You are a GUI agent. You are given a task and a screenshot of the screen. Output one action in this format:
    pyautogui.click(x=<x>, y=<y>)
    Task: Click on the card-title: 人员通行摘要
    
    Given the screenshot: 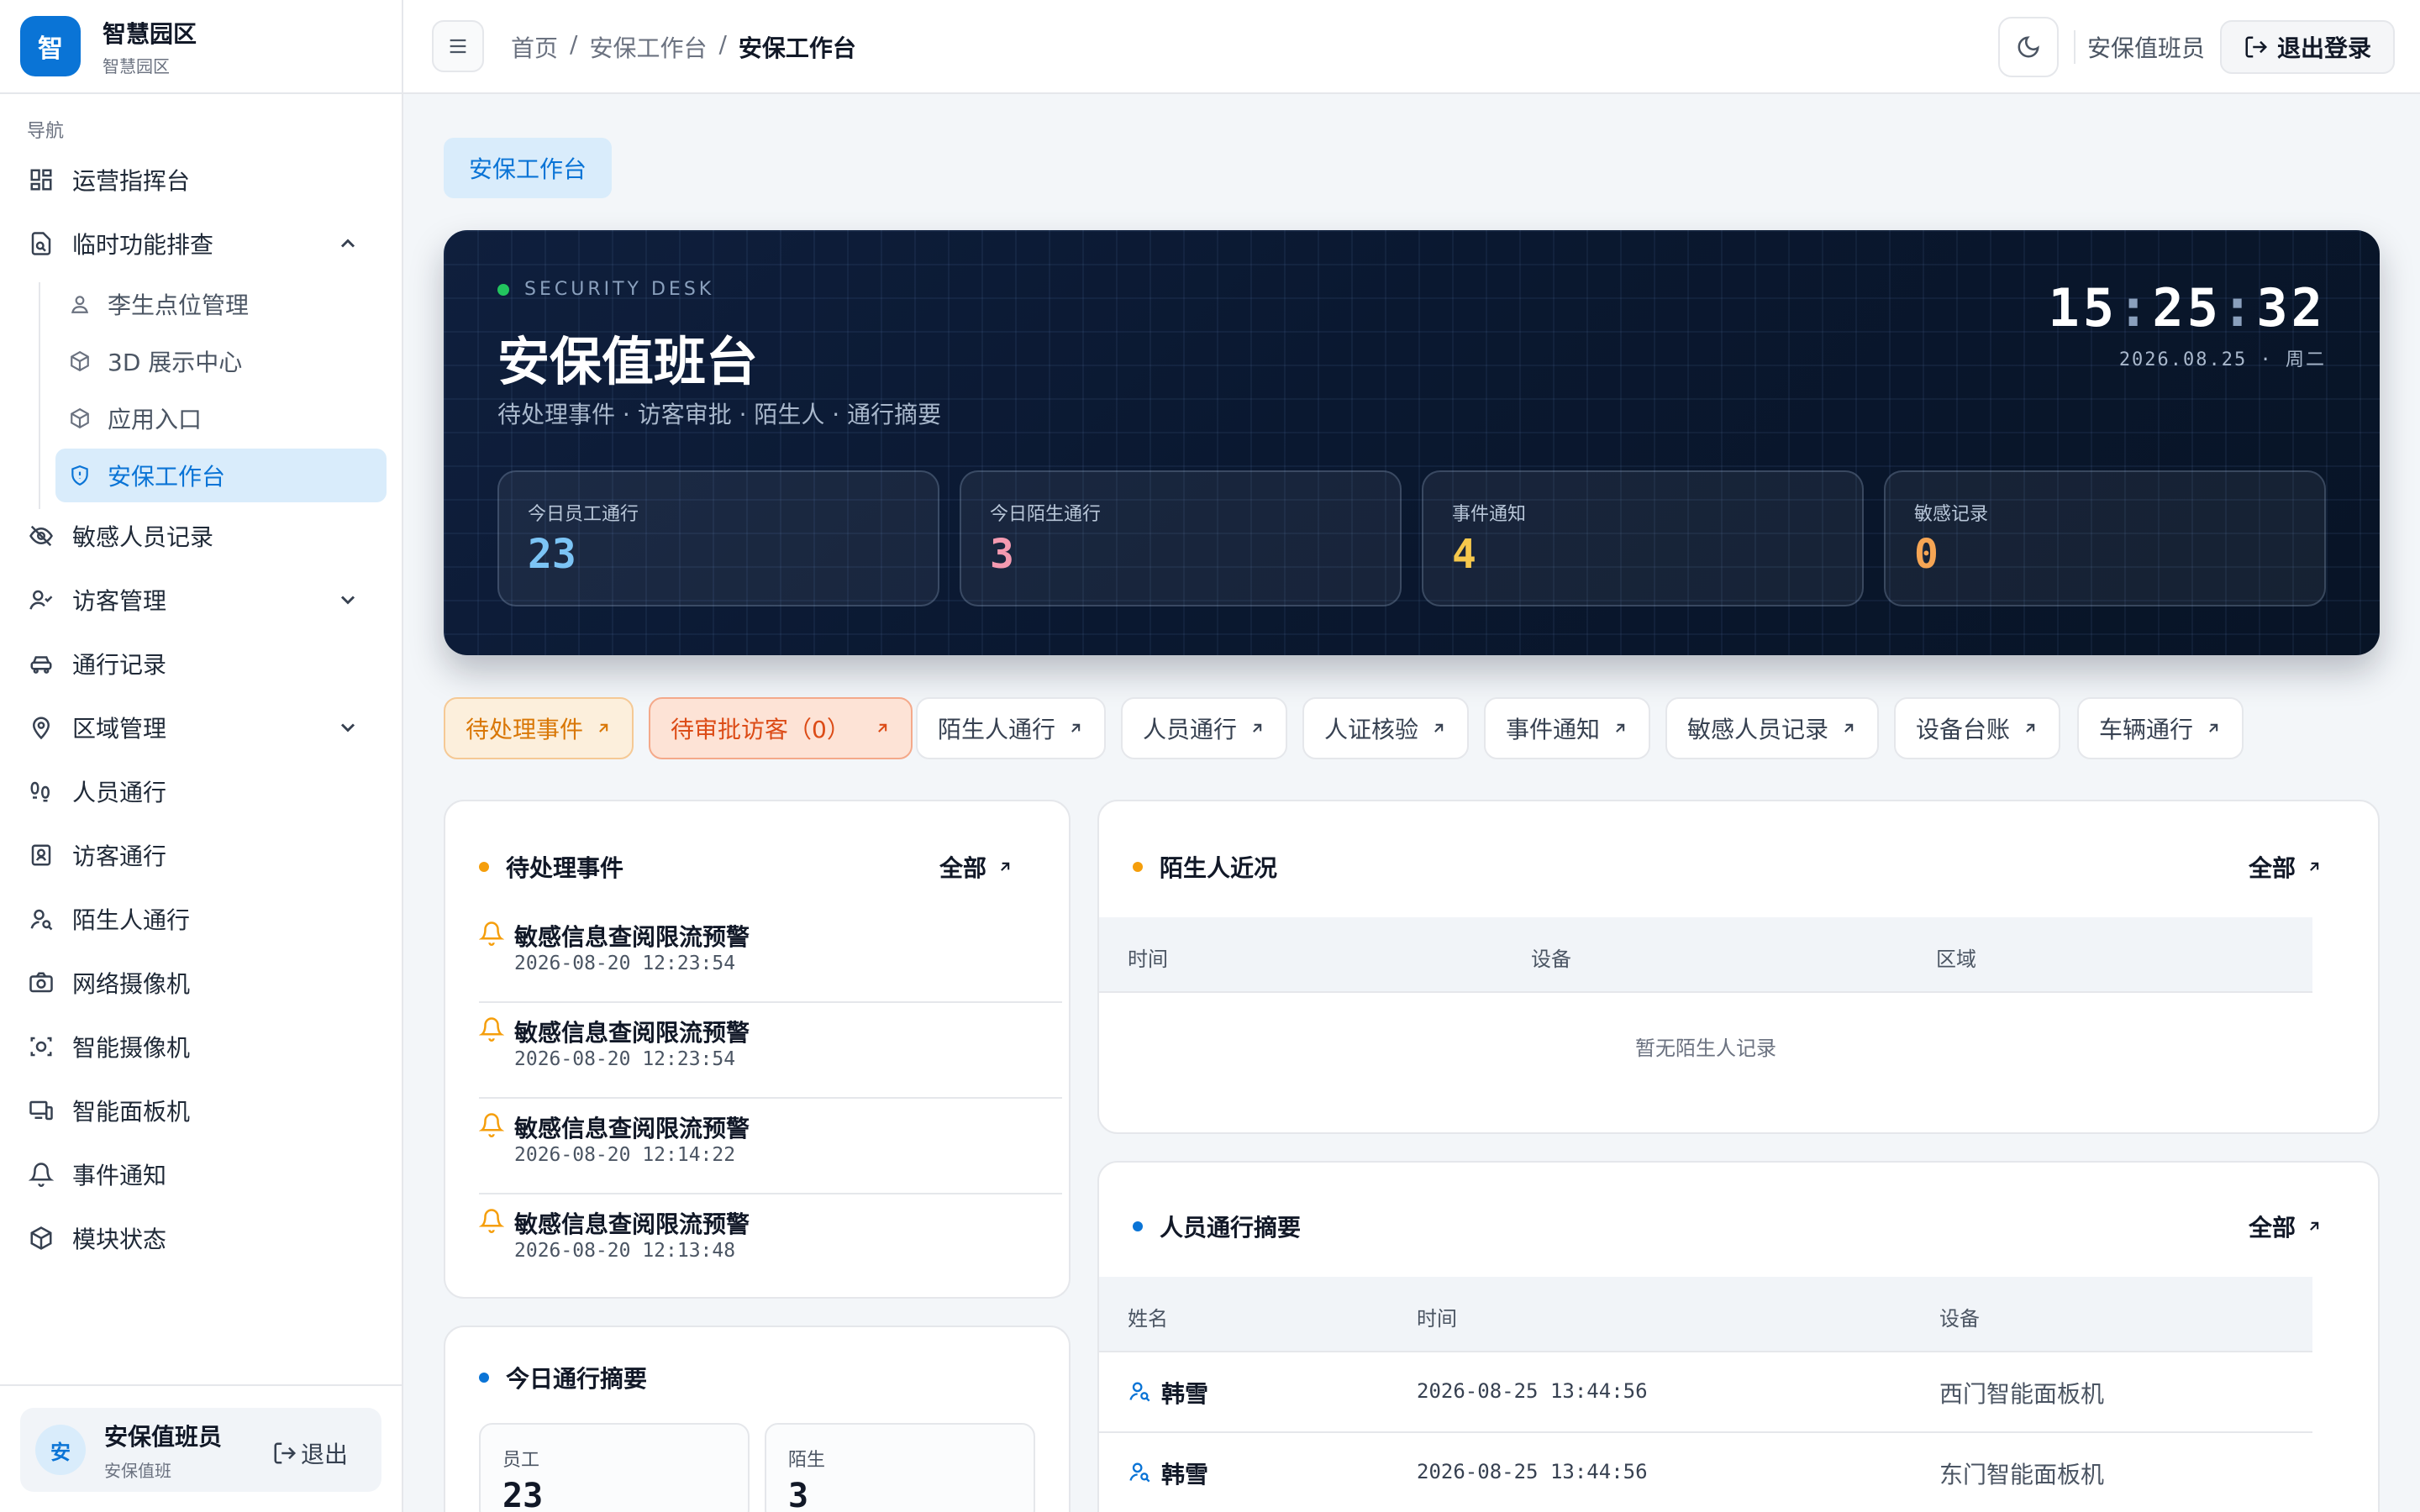 What is the action you would take?
    pyautogui.click(x=1217, y=1226)
    